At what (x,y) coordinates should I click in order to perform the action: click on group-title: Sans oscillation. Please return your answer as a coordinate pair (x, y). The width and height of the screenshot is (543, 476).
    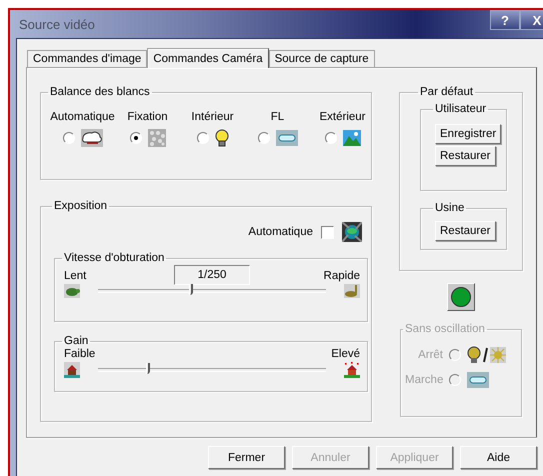
    Looking at the image, I should click on (445, 329).